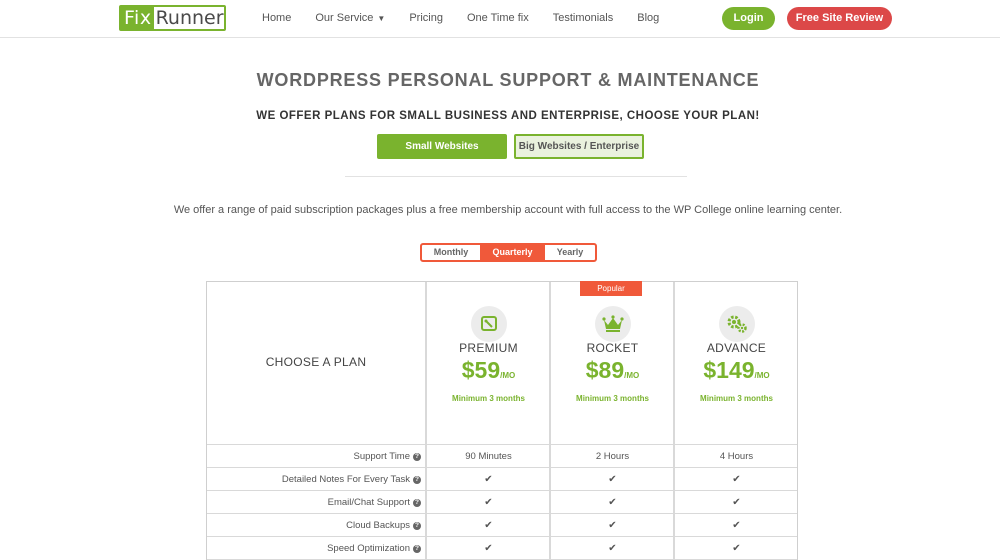 The image size is (1000, 560). I want to click on plan-price: $149/MO, so click(736, 370).